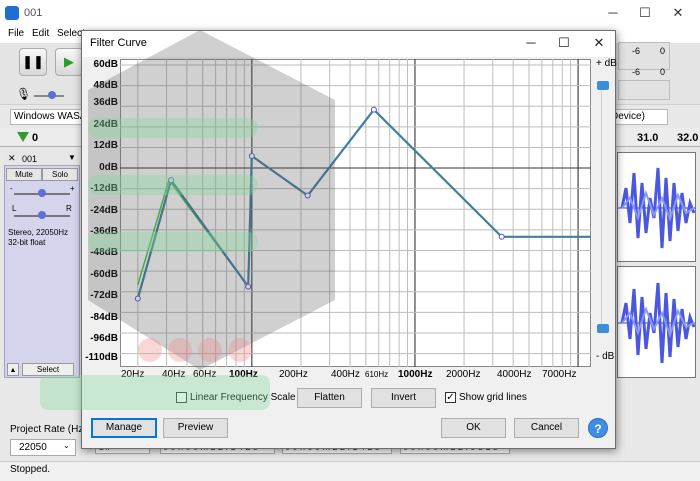  What do you see at coordinates (42, 215) in the screenshot?
I see `pan-knob` at bounding box center [42, 215].